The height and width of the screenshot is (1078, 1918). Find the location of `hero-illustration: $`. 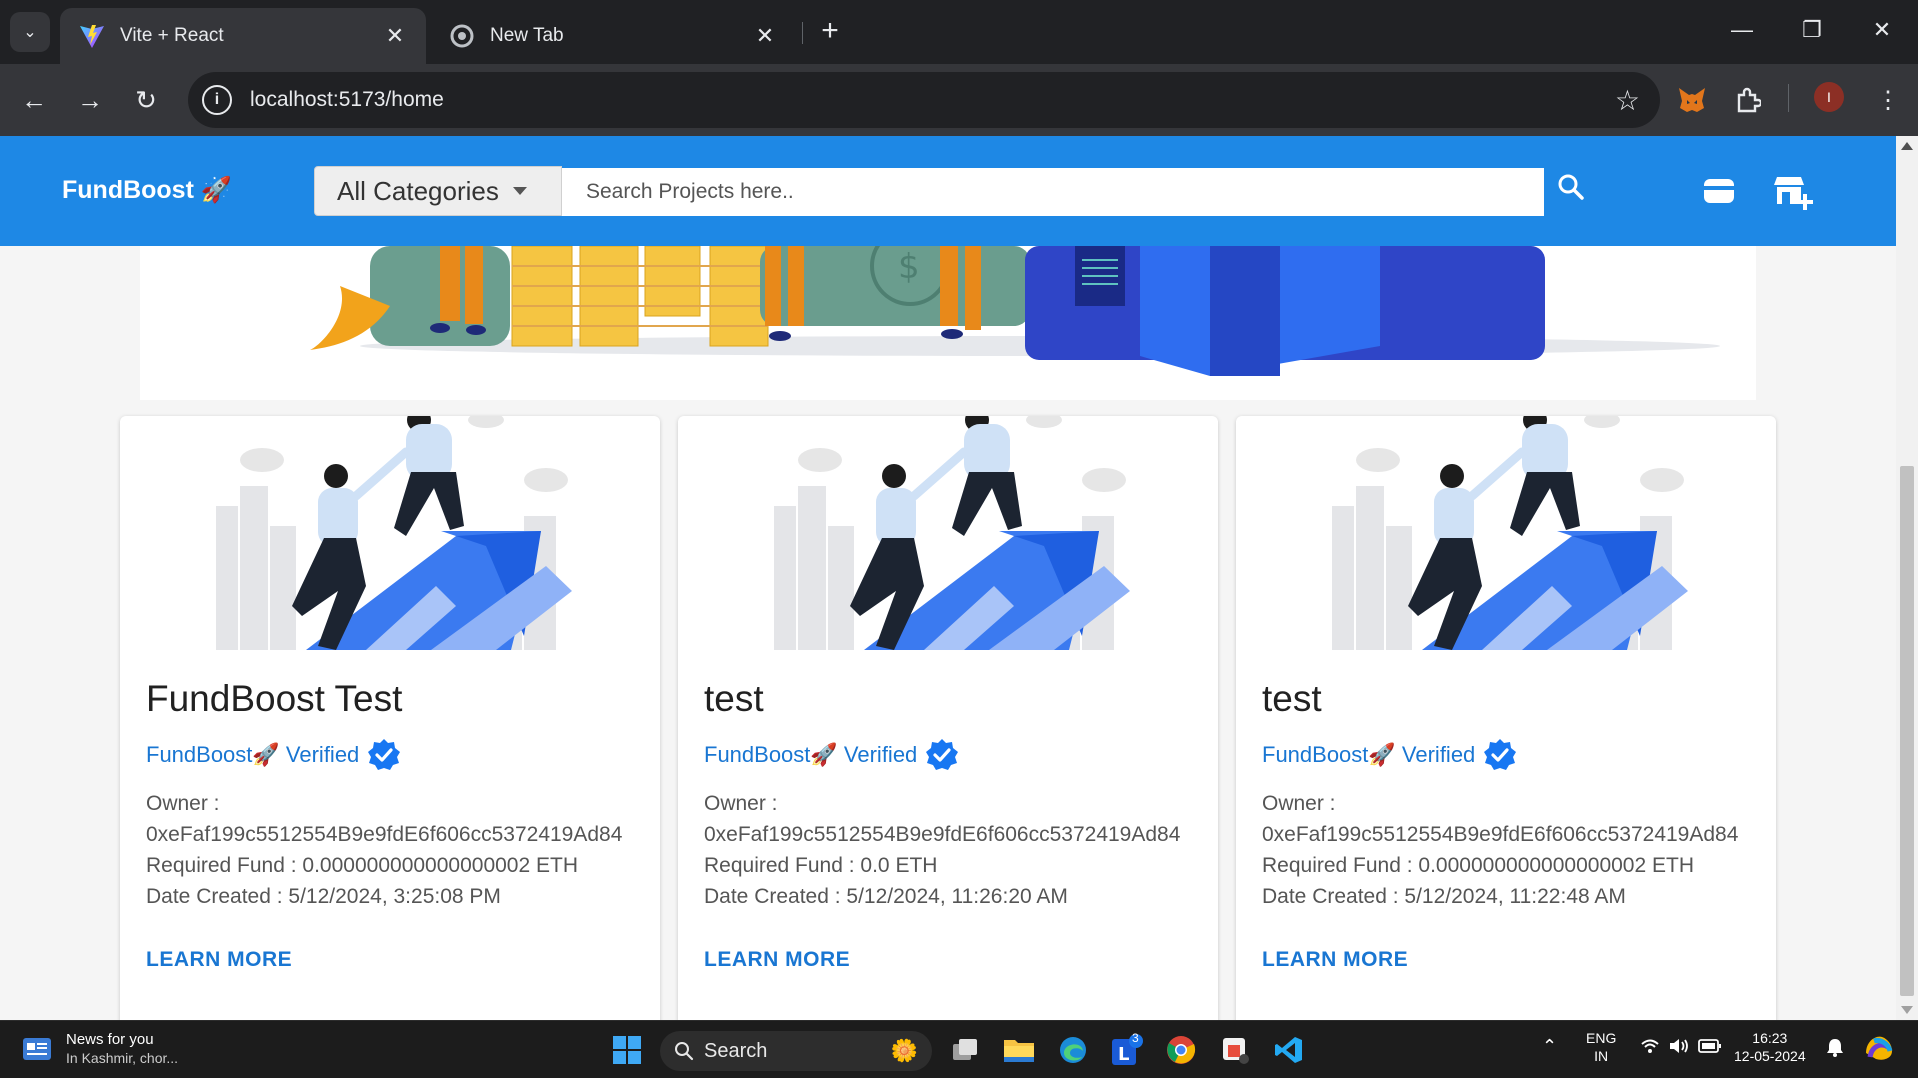

hero-illustration: $ is located at coordinates (1015, 311).